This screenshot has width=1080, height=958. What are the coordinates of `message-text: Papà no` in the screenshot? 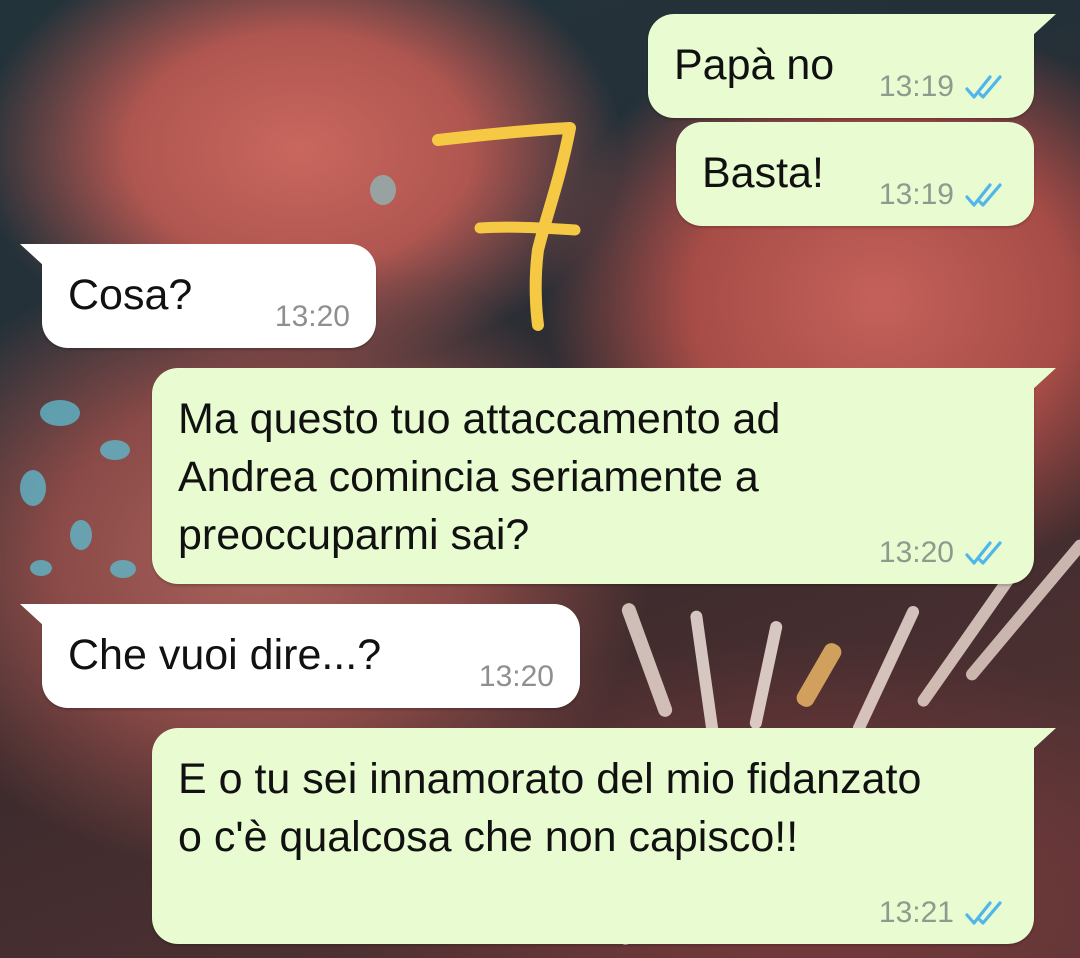 It's located at (754, 65).